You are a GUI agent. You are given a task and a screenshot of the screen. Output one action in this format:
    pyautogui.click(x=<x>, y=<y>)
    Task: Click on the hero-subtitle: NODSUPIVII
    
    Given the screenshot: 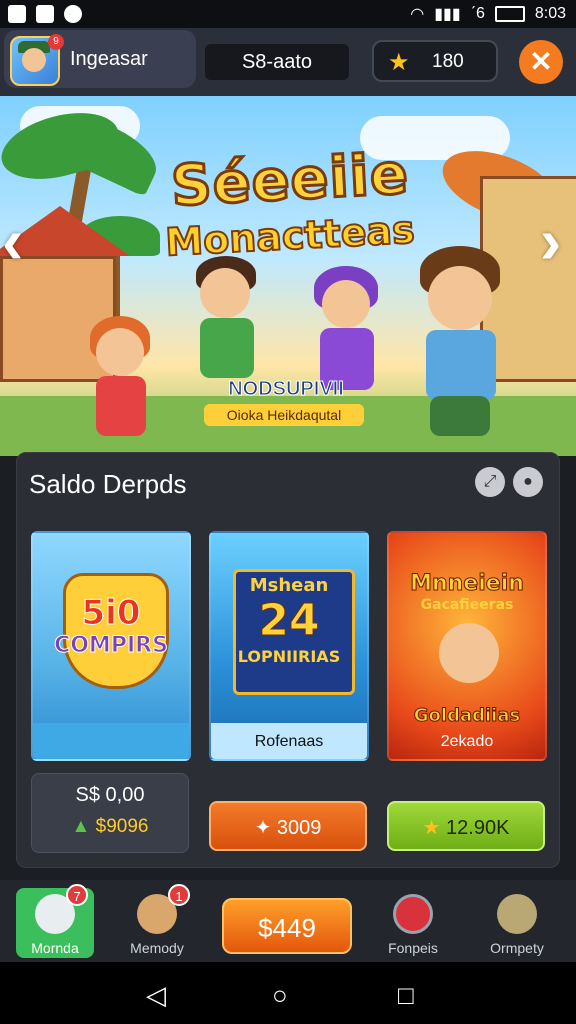 What is the action you would take?
    pyautogui.click(x=286, y=389)
    